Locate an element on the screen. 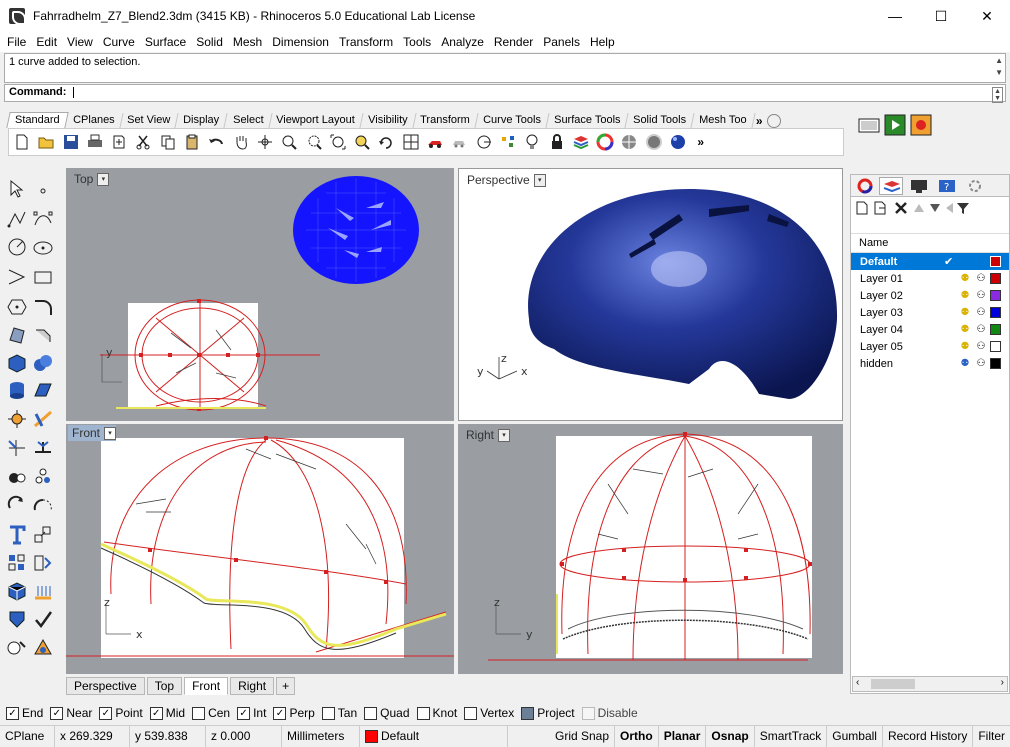 This screenshot has height=747, width=1010. properties-tab-icon is located at coordinates (865, 186).